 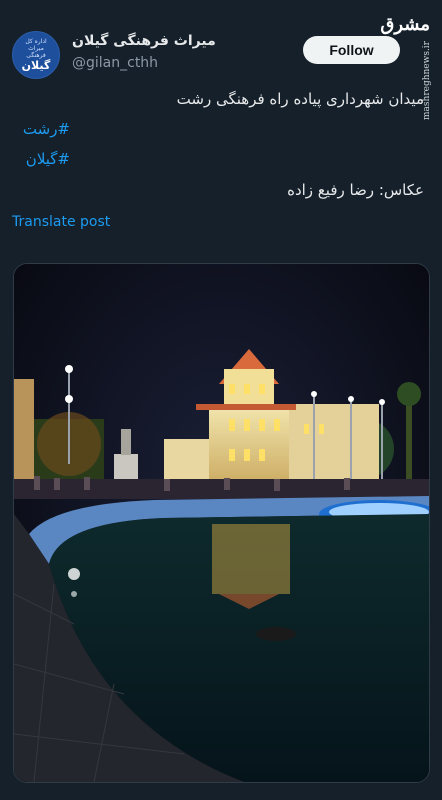 What do you see at coordinates (115, 63) in the screenshot?
I see `account-handle: @gilan_cthh` at bounding box center [115, 63].